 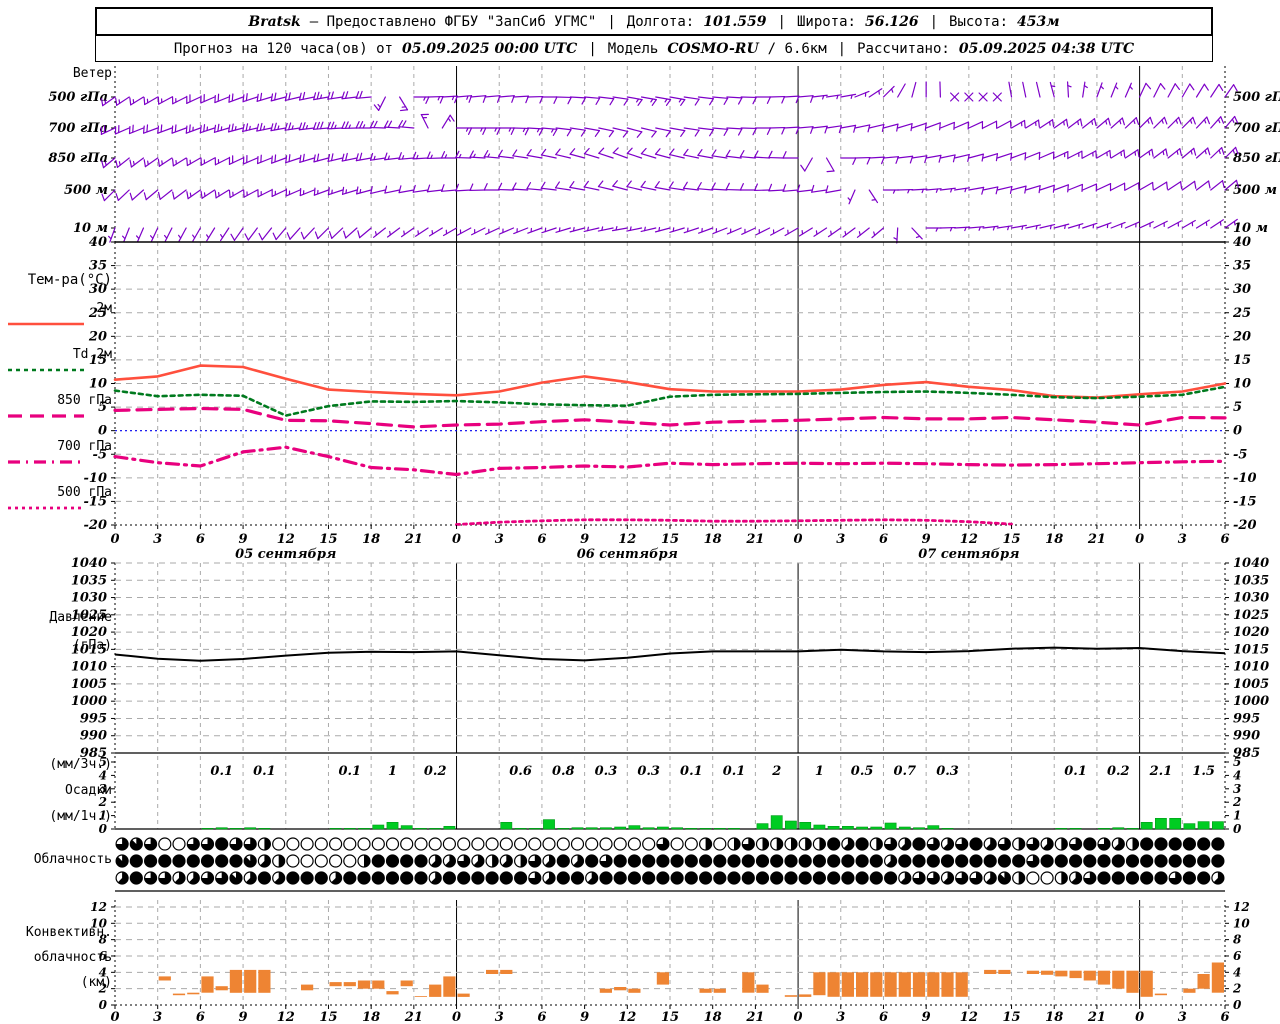 I want to click on temp-tick-right: 25, so click(x=1241, y=313).